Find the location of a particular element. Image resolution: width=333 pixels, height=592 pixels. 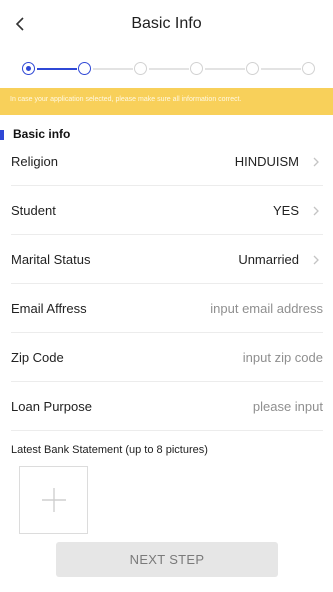

header: Basic Info is located at coordinates (166, 24).